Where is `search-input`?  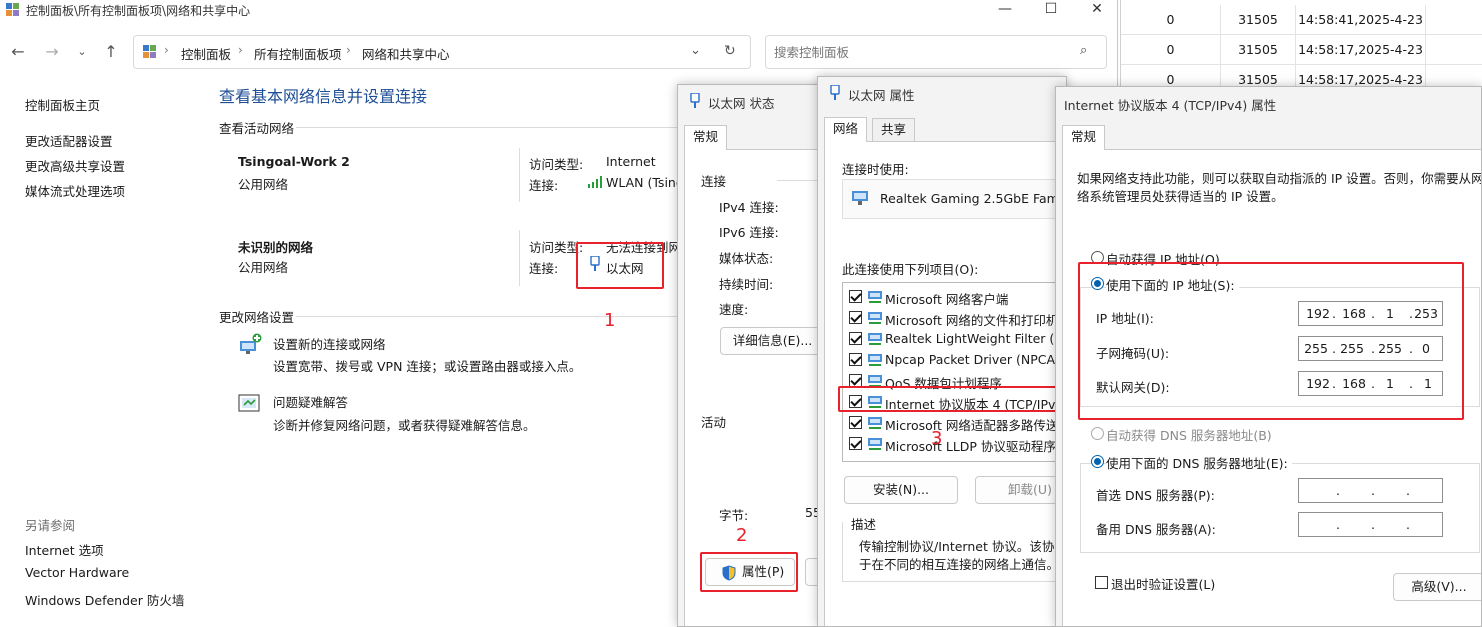
search-input is located at coordinates (919, 52).